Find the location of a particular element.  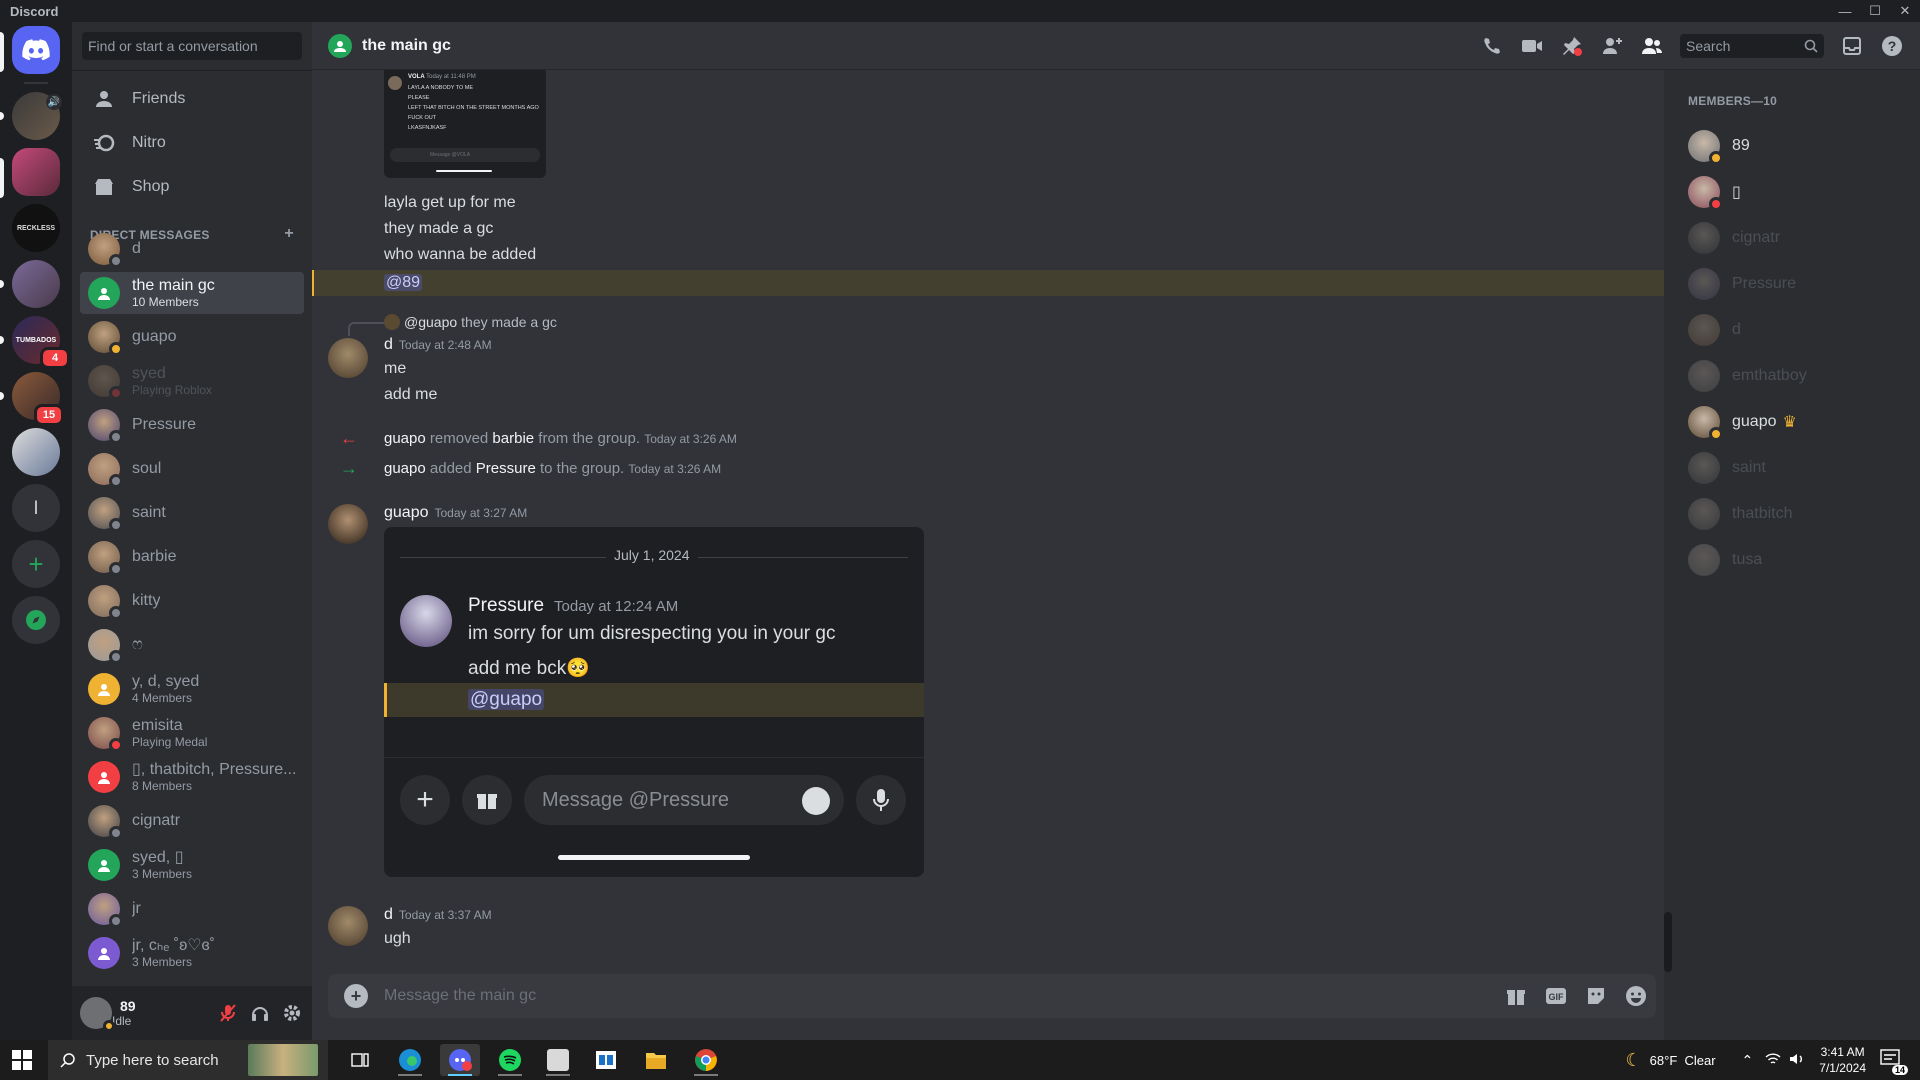

status-indicator-icon is located at coordinates (116, 745).